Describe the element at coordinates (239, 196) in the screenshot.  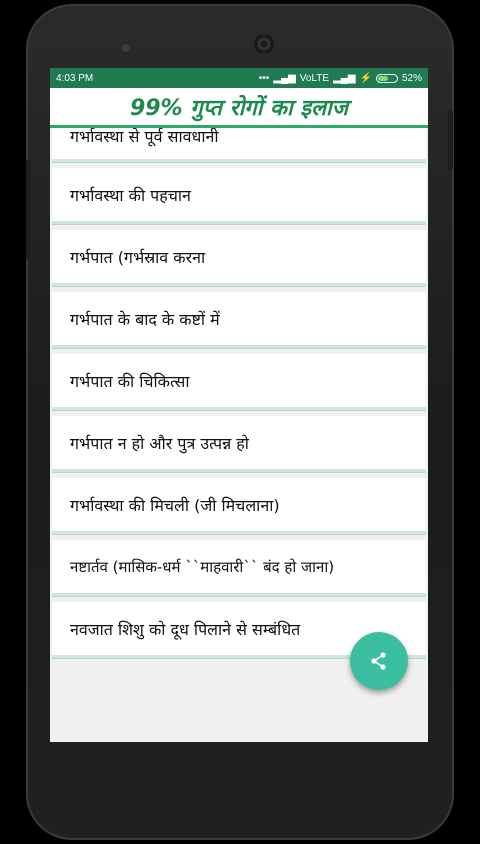
I see `list-item: गर्भावस्था की पहचान` at that location.